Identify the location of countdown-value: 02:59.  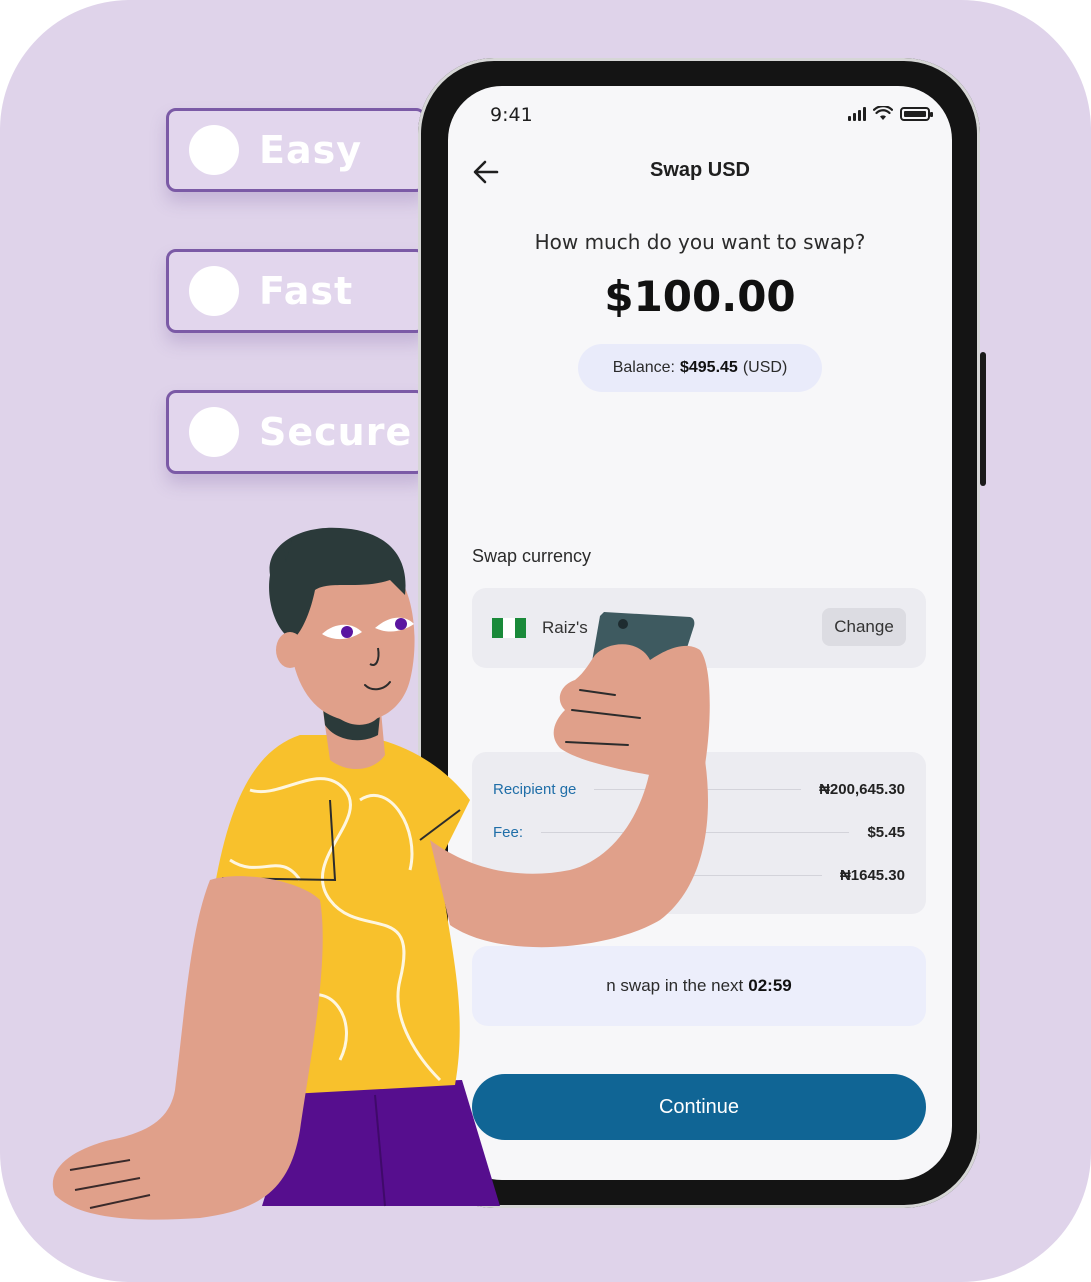
(770, 985).